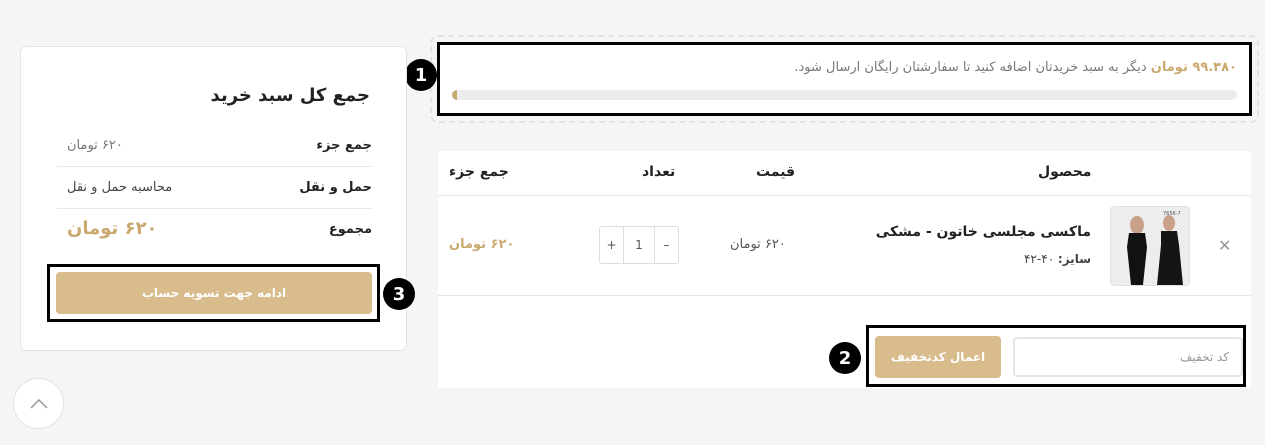 Image resolution: width=1265 pixels, height=445 pixels. I want to click on column-header-product: محصول, so click(1065, 172).